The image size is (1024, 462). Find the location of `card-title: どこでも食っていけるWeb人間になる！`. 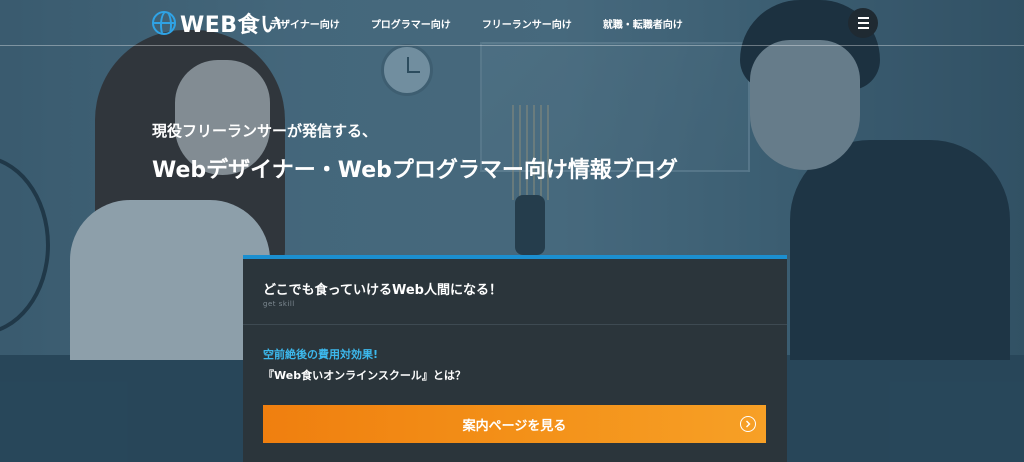

card-title: どこでも食っていけるWeb人間になる！ is located at coordinates (382, 290).